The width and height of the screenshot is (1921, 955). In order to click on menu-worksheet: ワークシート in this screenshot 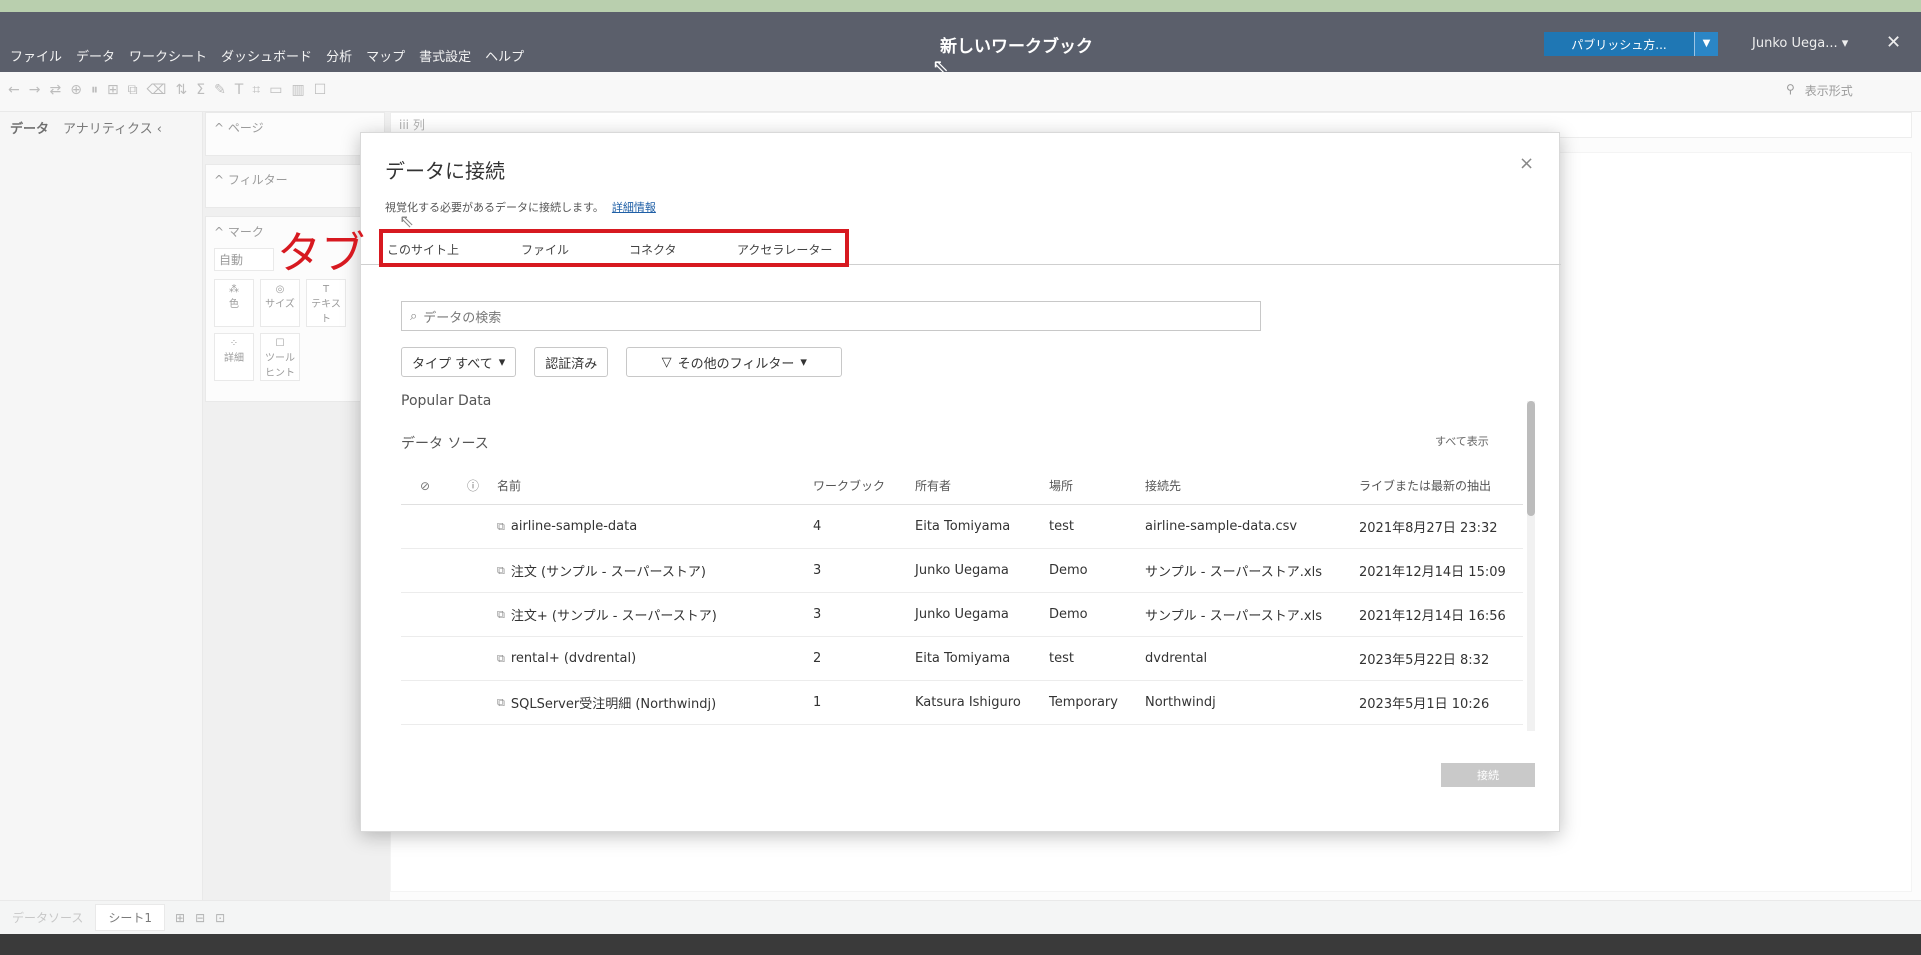, I will do `click(168, 55)`.